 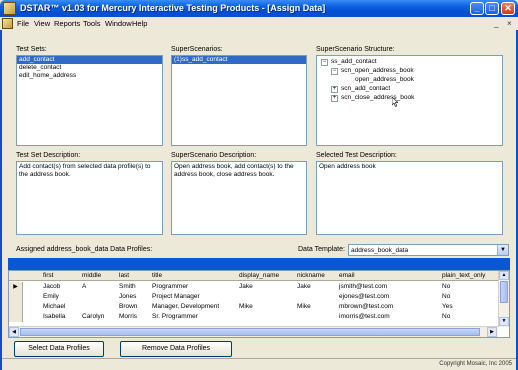 What do you see at coordinates (239, 60) in the screenshot?
I see `list-item: (1)ss_add_contact` at bounding box center [239, 60].